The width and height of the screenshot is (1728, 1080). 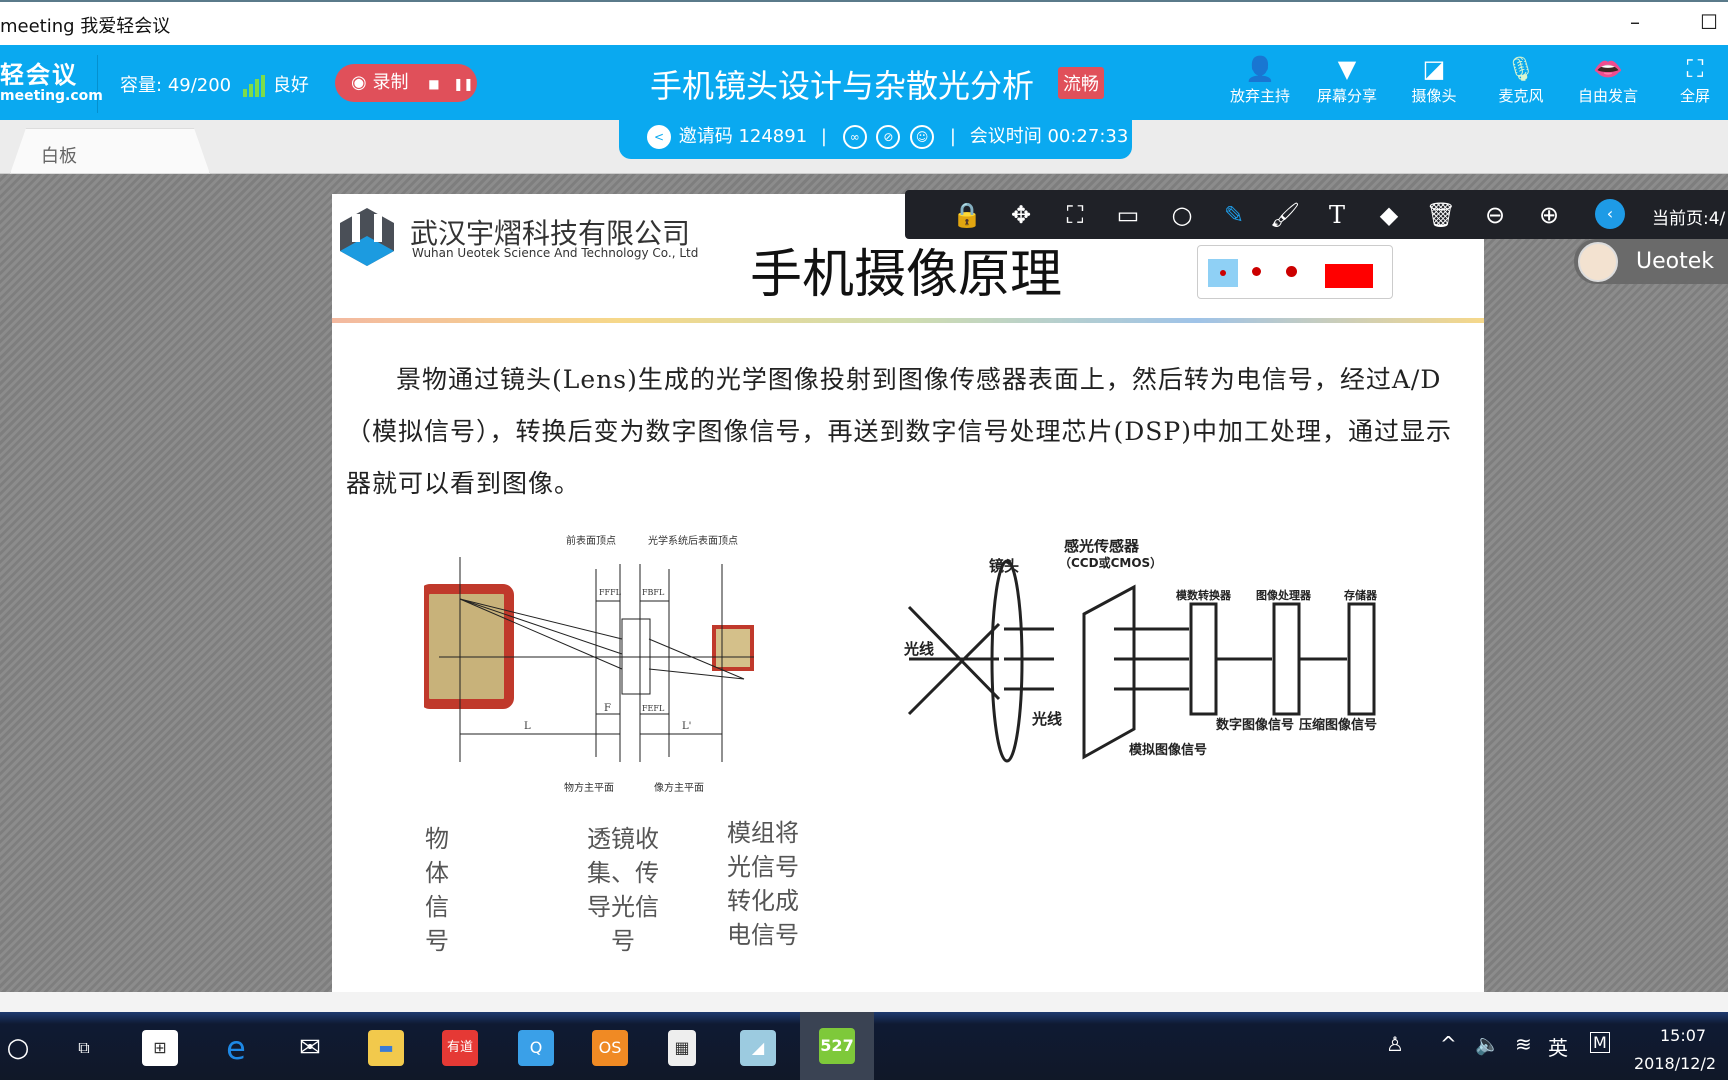 I want to click on pen-size-small, so click(x=1223, y=273).